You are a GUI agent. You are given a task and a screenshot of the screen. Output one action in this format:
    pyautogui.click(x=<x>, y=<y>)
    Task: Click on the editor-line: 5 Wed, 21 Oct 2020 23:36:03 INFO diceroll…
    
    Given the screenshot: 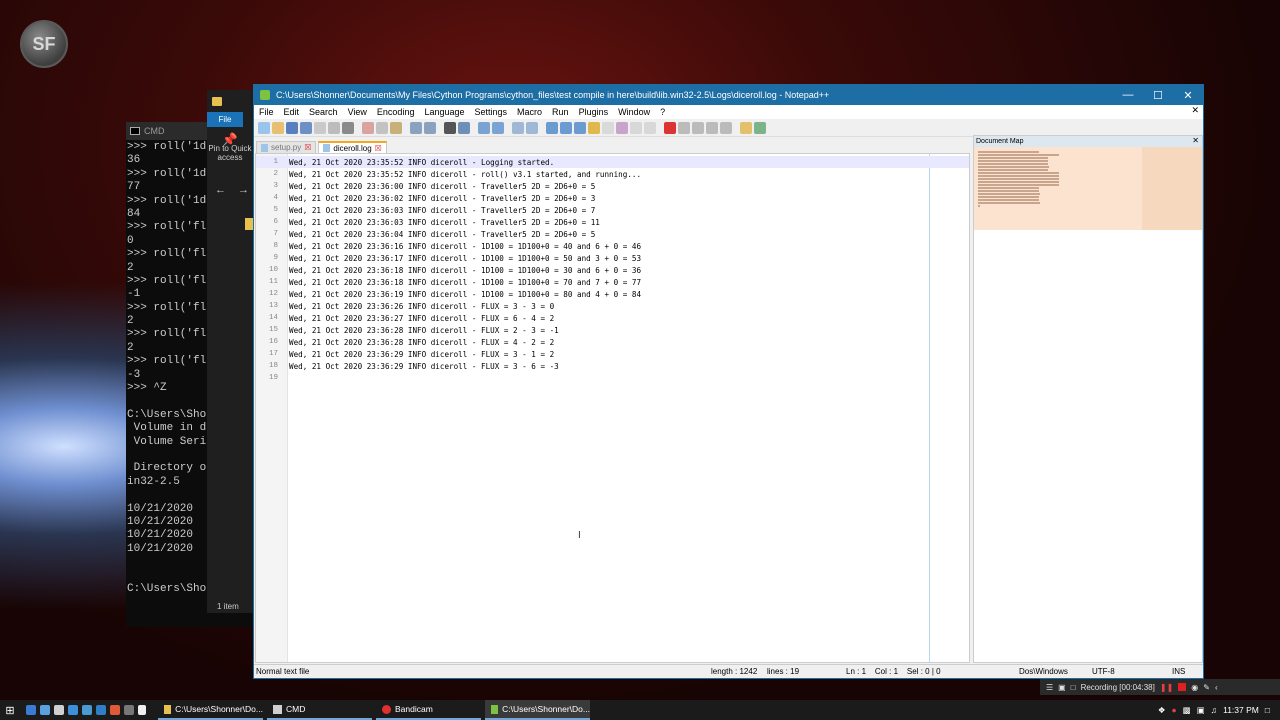 What is the action you would take?
    pyautogui.click(x=612, y=210)
    